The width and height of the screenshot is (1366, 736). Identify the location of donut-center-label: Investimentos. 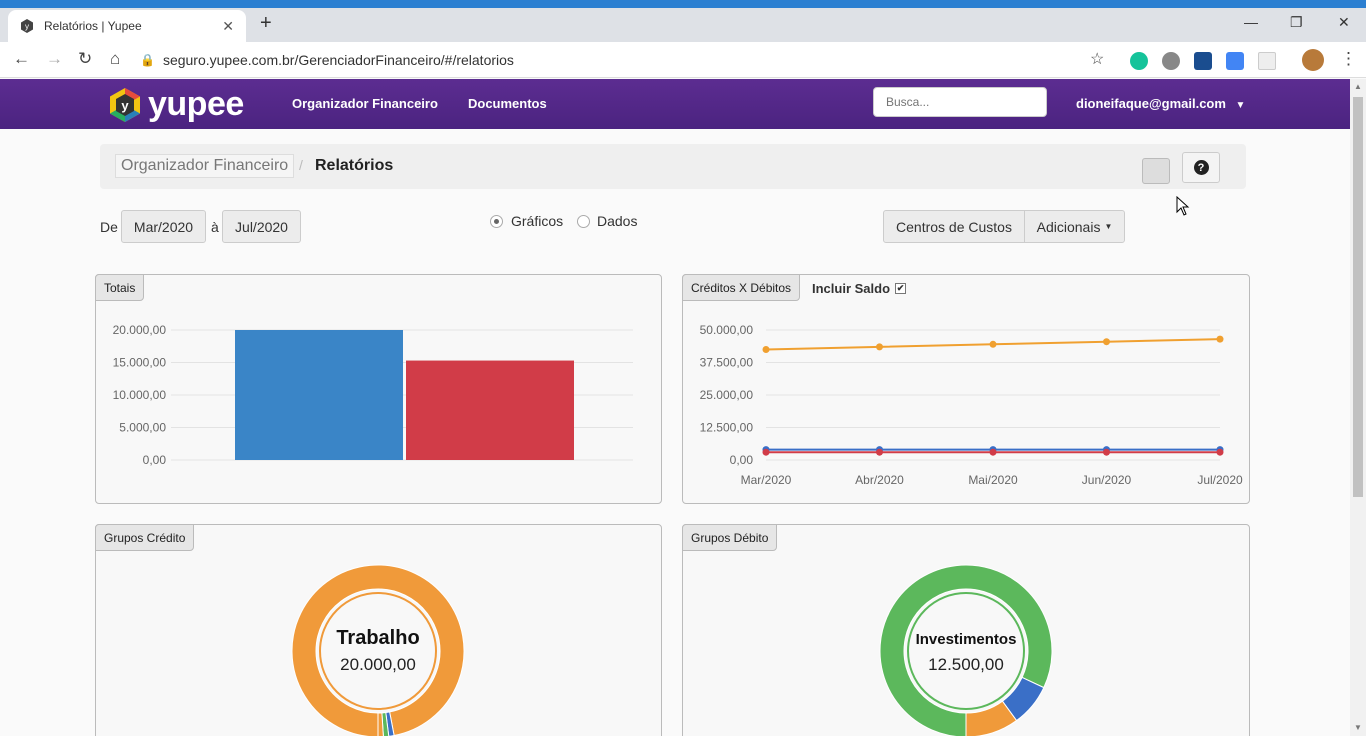
(966, 639).